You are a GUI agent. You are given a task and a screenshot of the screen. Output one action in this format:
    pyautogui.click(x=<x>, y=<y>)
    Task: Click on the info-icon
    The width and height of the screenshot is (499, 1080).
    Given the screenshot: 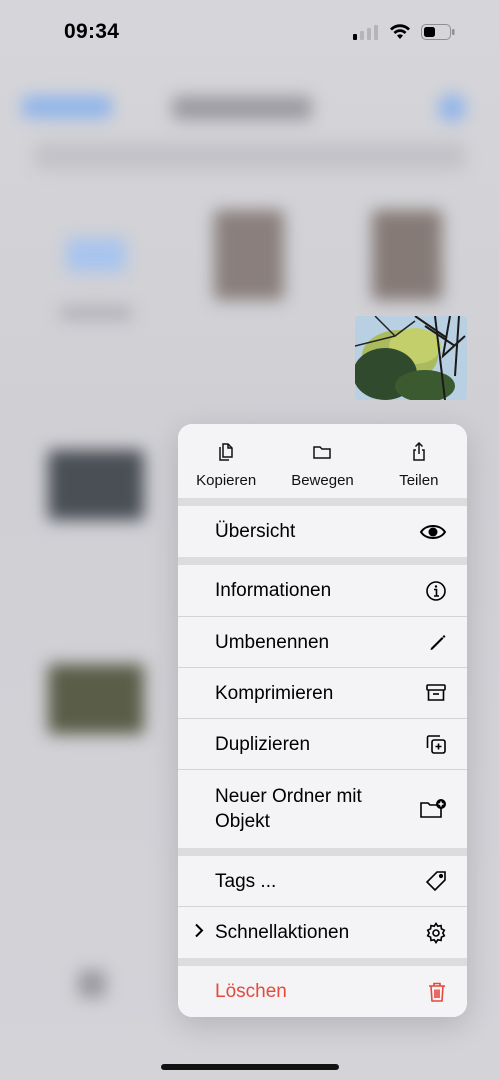 What is the action you would take?
    pyautogui.click(x=436, y=591)
    